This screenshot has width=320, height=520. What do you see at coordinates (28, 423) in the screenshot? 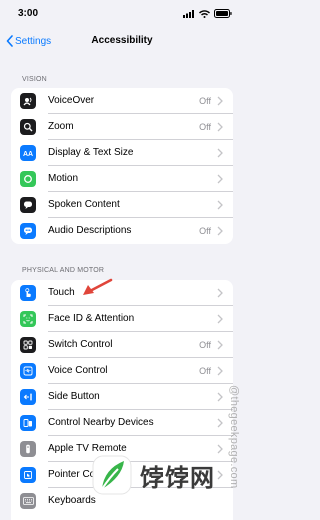
I see `nearby-devices-icon` at bounding box center [28, 423].